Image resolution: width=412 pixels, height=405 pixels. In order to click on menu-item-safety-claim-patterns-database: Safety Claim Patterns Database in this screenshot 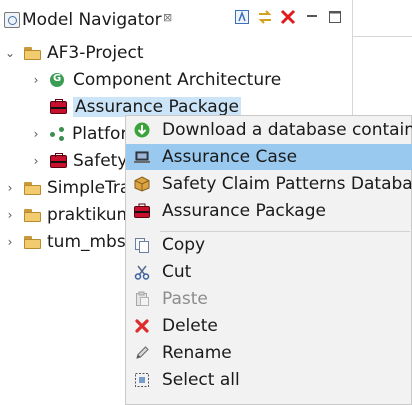, I will do `click(269, 184)`.